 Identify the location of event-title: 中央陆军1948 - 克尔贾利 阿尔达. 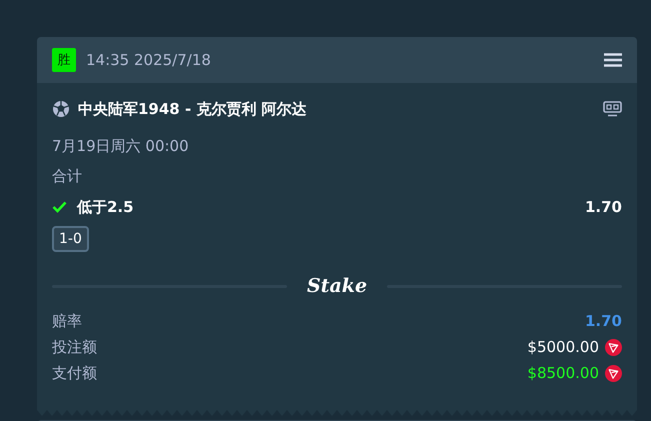
(193, 109).